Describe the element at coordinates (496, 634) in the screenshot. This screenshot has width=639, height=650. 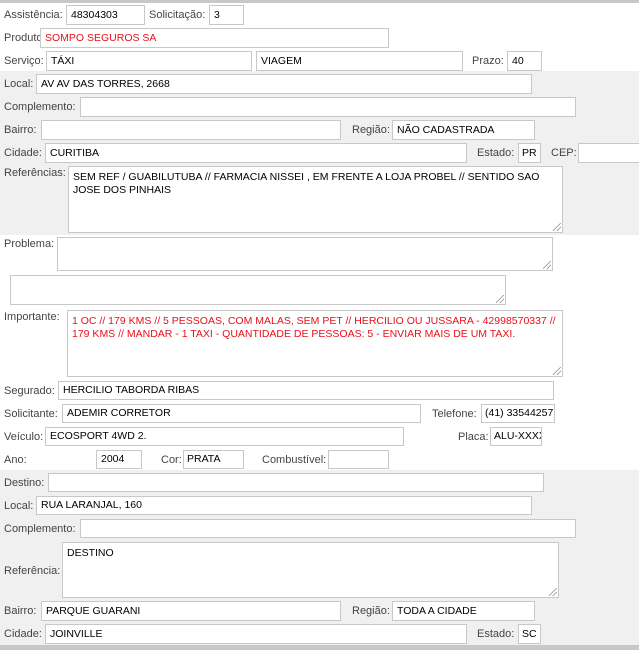
I see `destino-estado-label: Estado:` at that location.